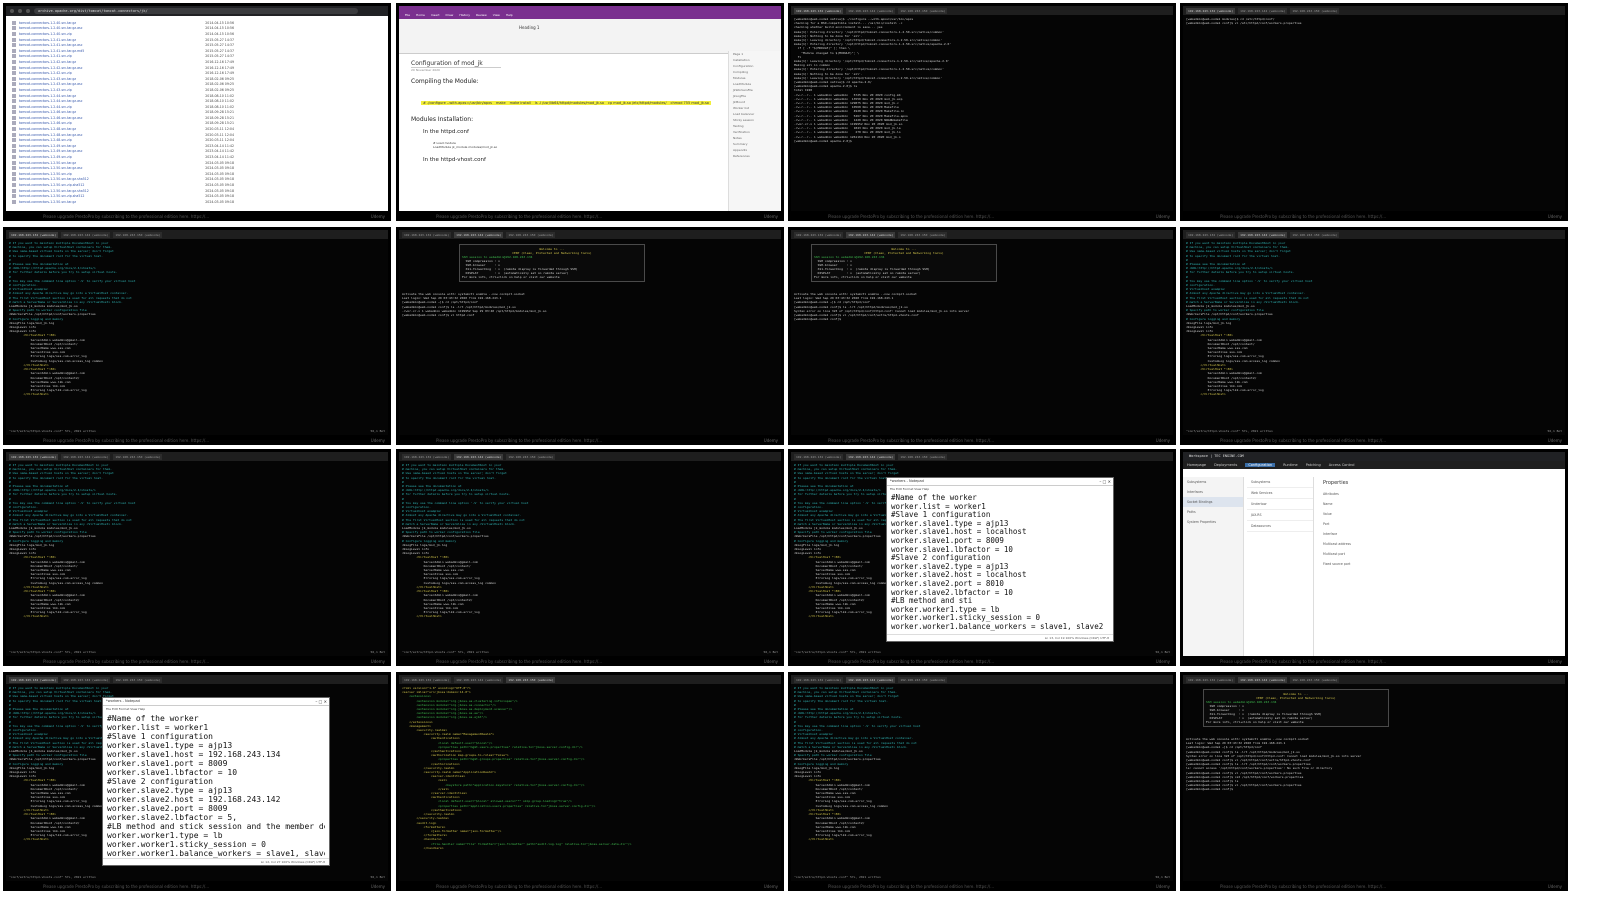  Describe the element at coordinates (50, 68) in the screenshot. I see `file-name: tomcat-connectors-1.2.42-src.tar.gz.asc` at that location.